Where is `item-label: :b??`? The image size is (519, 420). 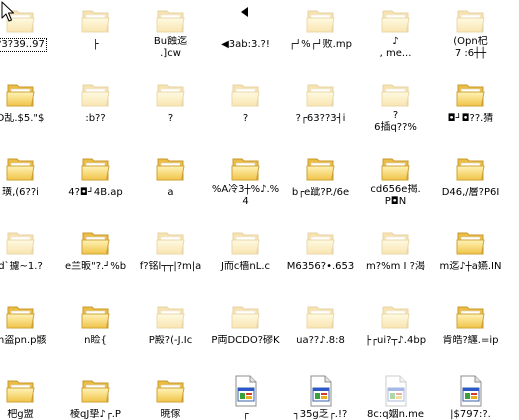
item-label: :b?? is located at coordinates (95, 119).